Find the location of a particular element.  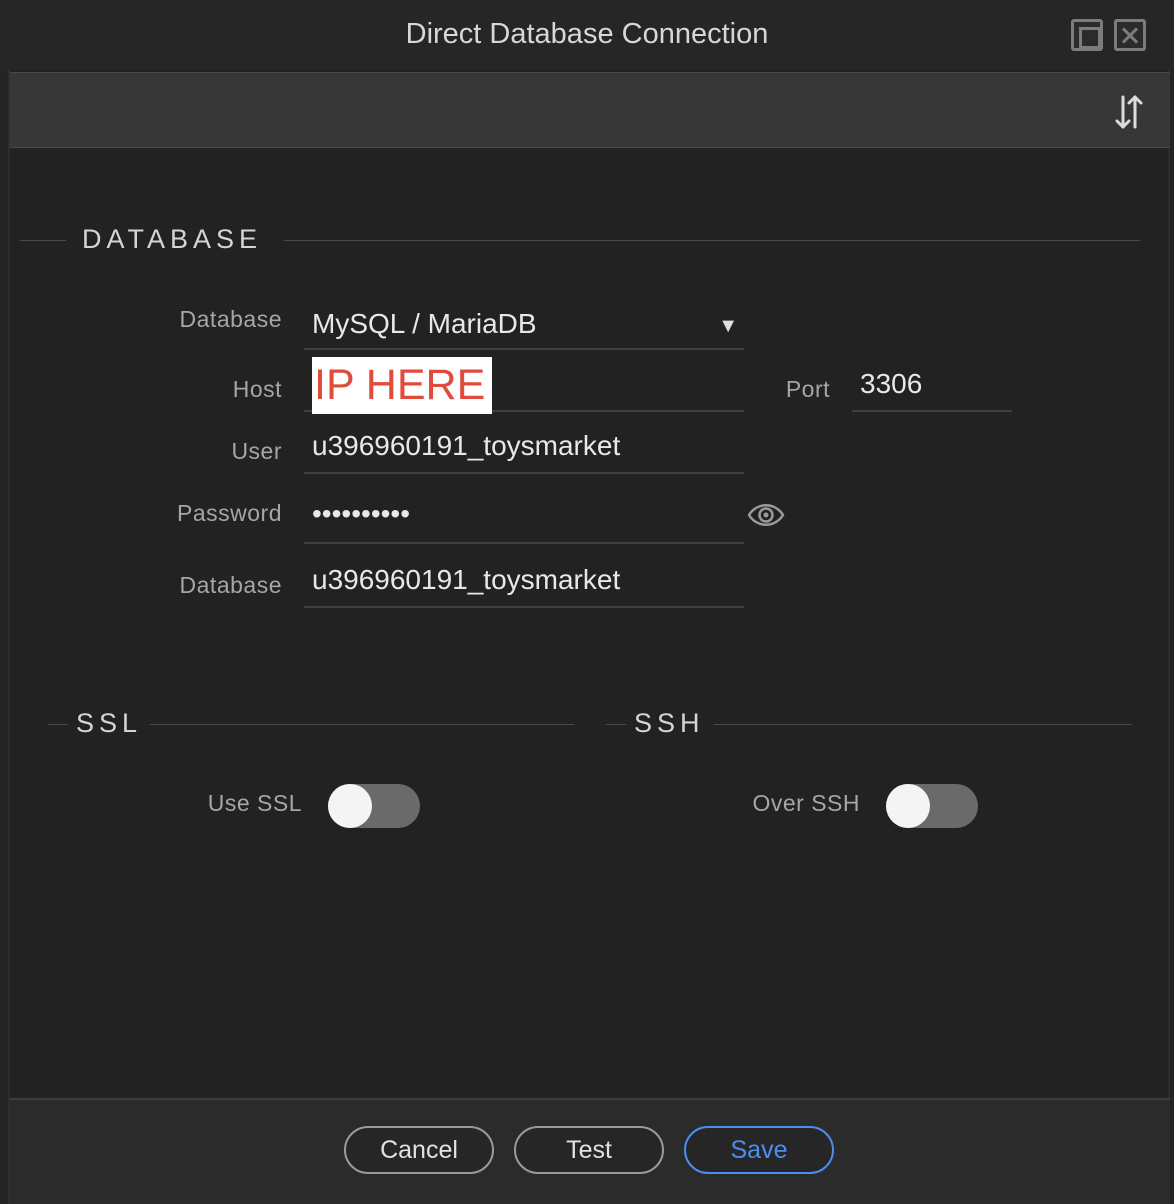

cancel-button: Cancel is located at coordinates (419, 1150).